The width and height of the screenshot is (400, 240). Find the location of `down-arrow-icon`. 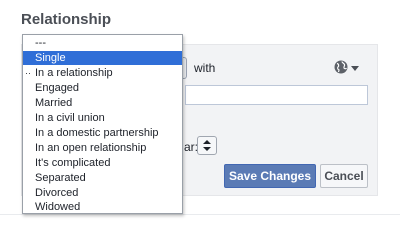

down-arrow-icon is located at coordinates (207, 149).